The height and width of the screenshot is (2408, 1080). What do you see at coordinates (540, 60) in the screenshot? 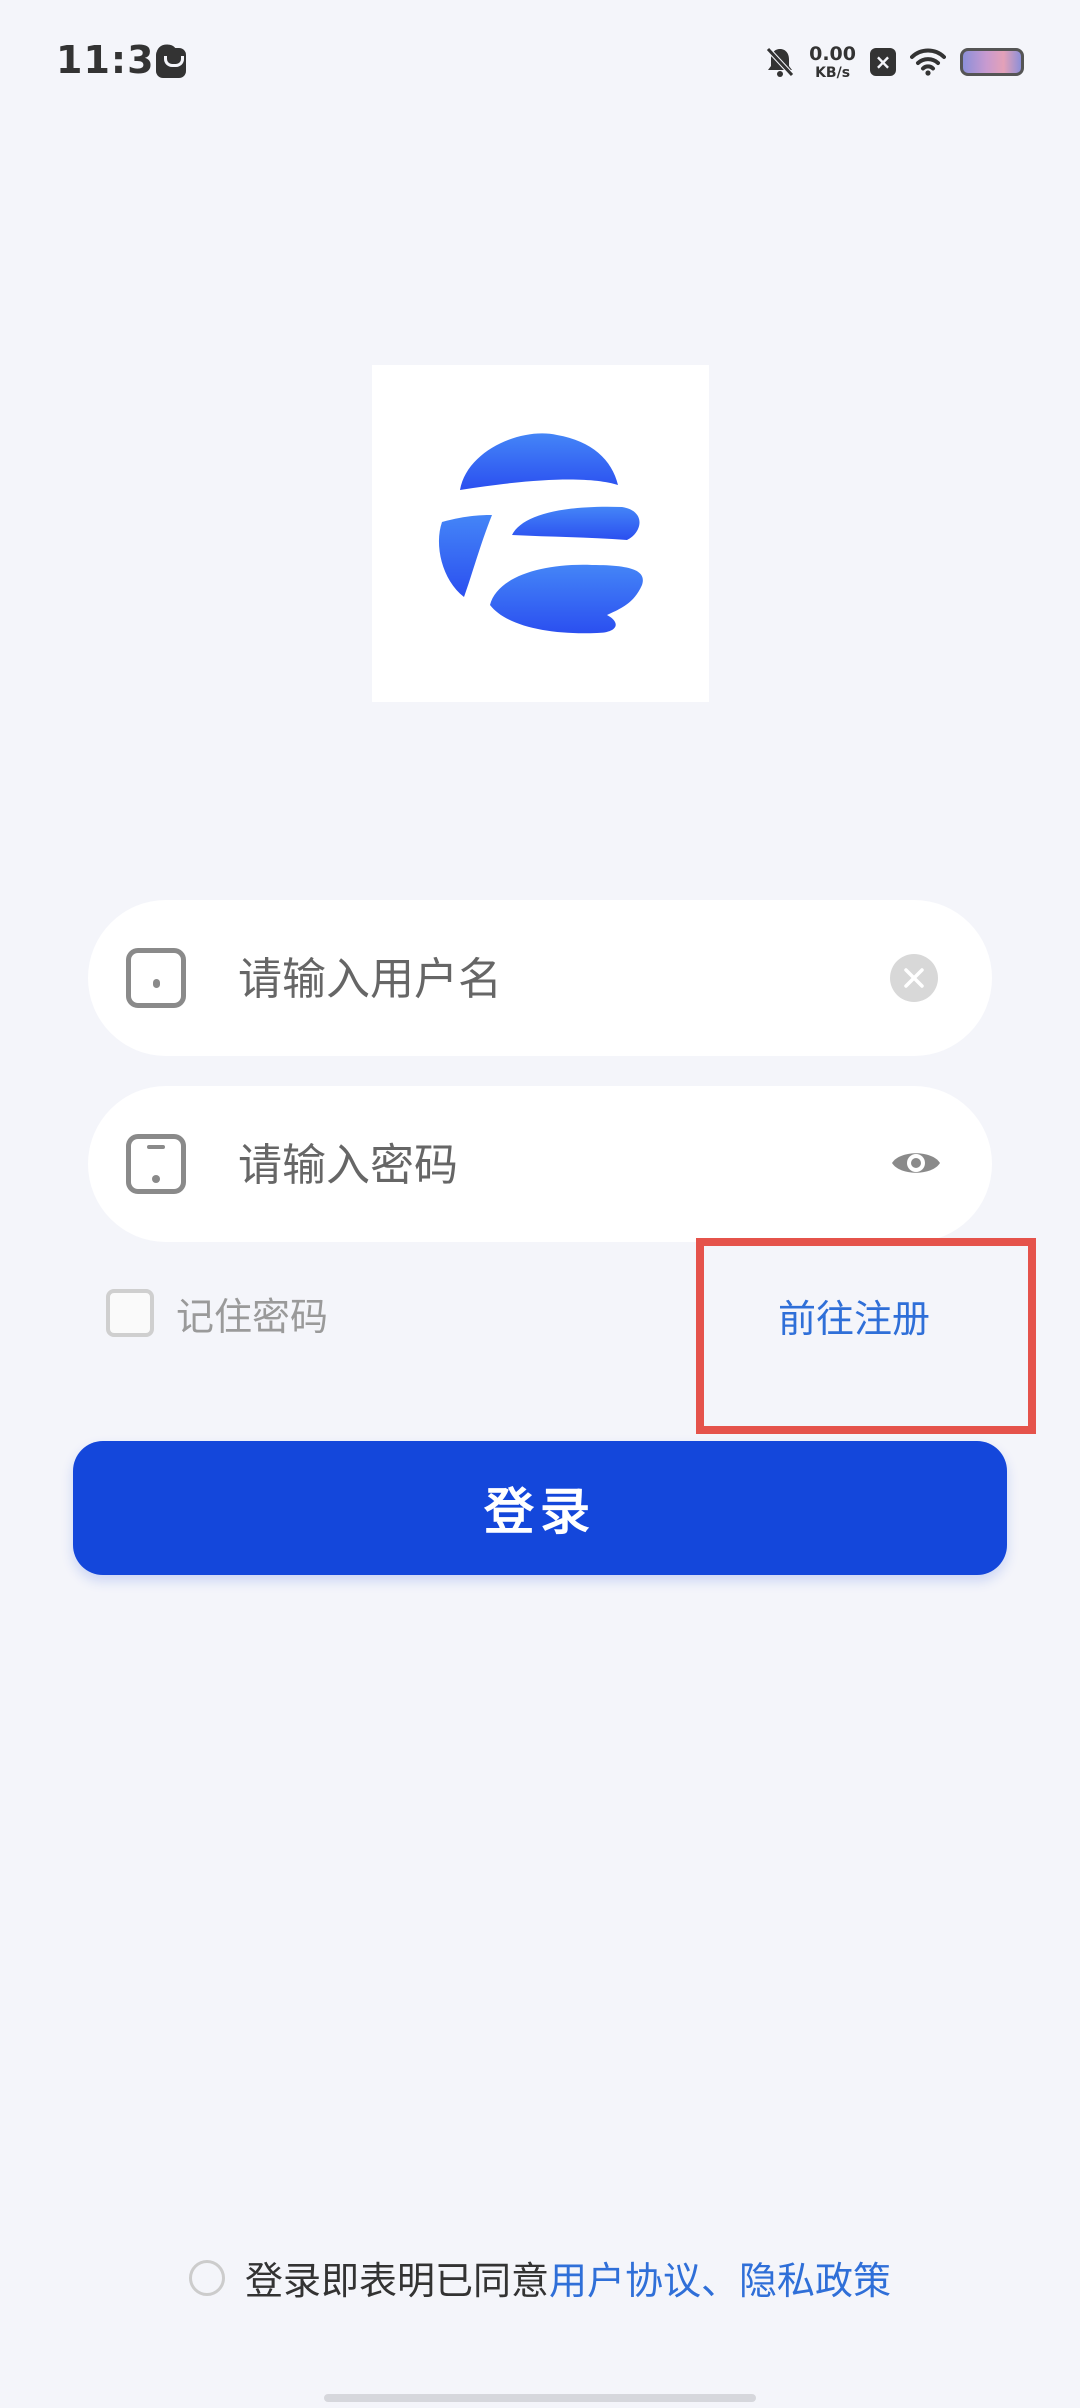
I see `status-bar: 11:39 0.00 KB/s ×` at bounding box center [540, 60].